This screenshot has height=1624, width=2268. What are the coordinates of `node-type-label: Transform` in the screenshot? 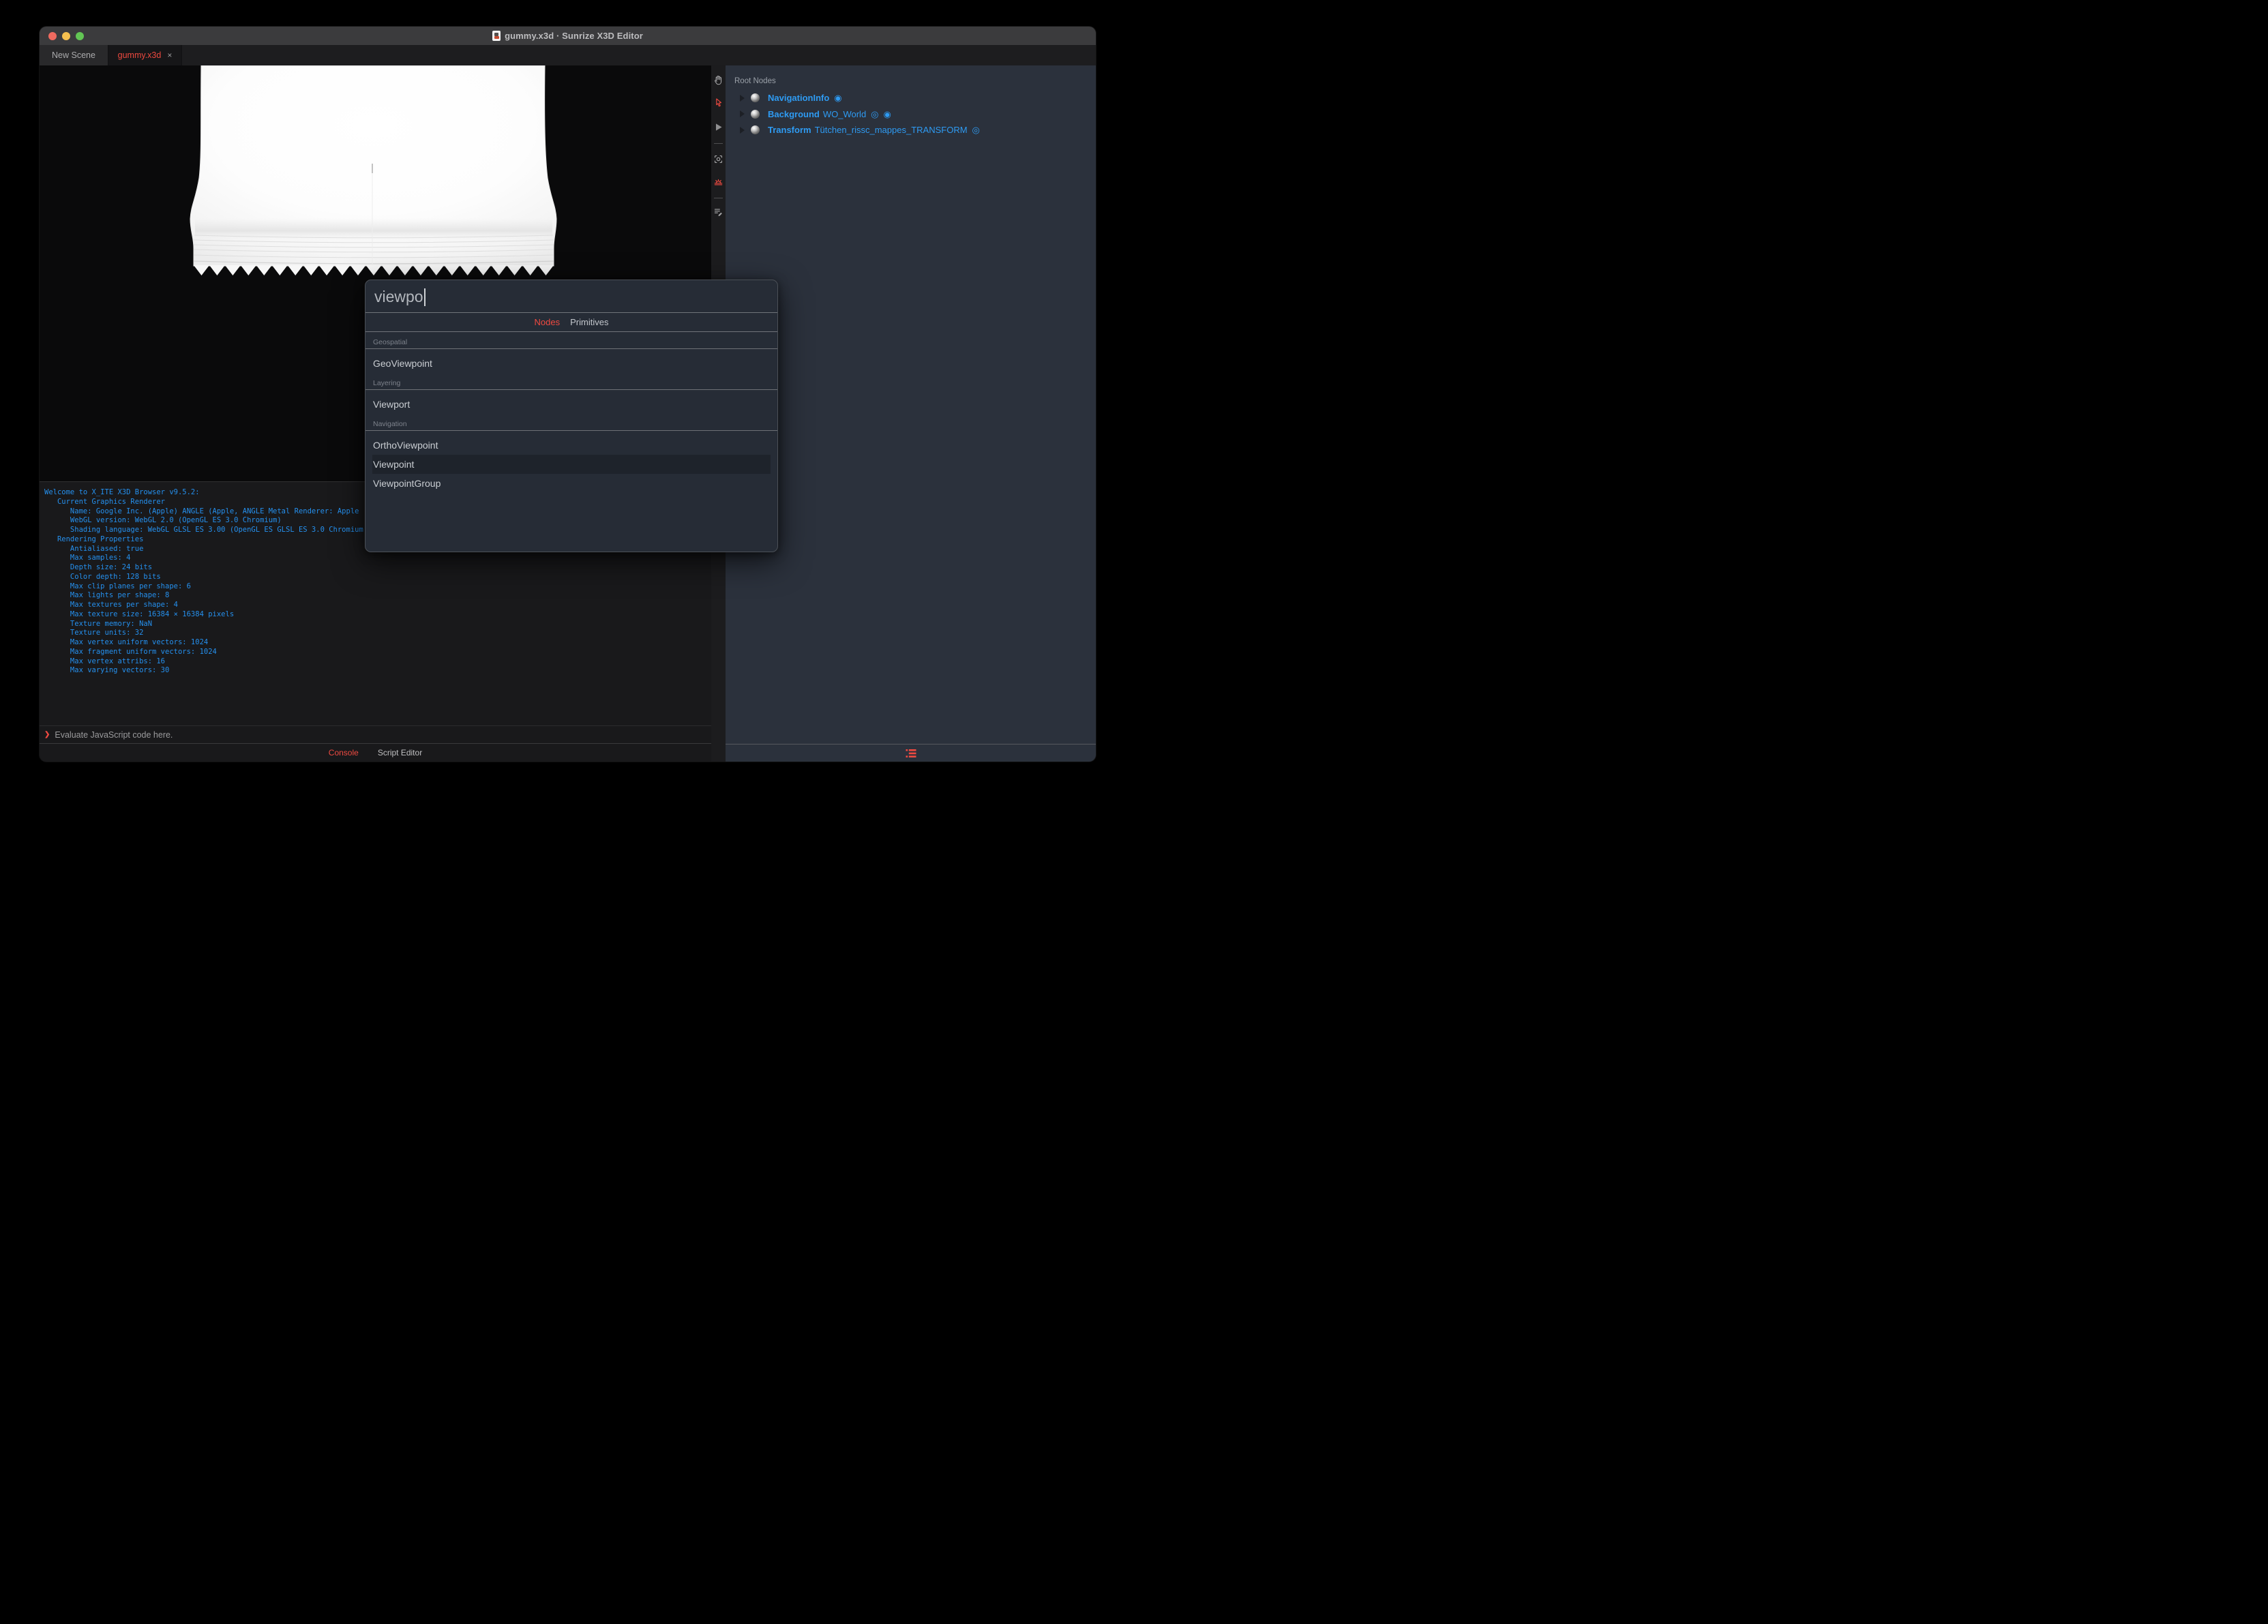 It's located at (789, 130).